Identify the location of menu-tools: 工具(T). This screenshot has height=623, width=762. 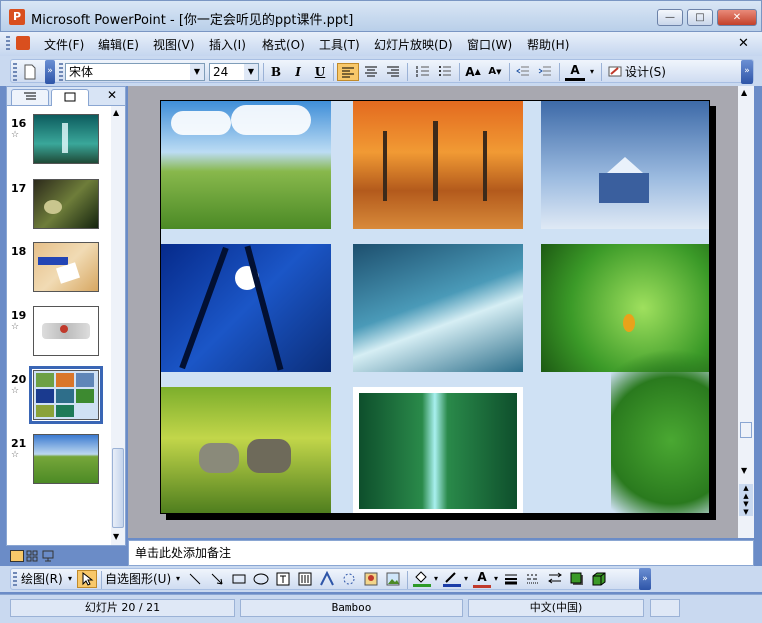
(339, 44).